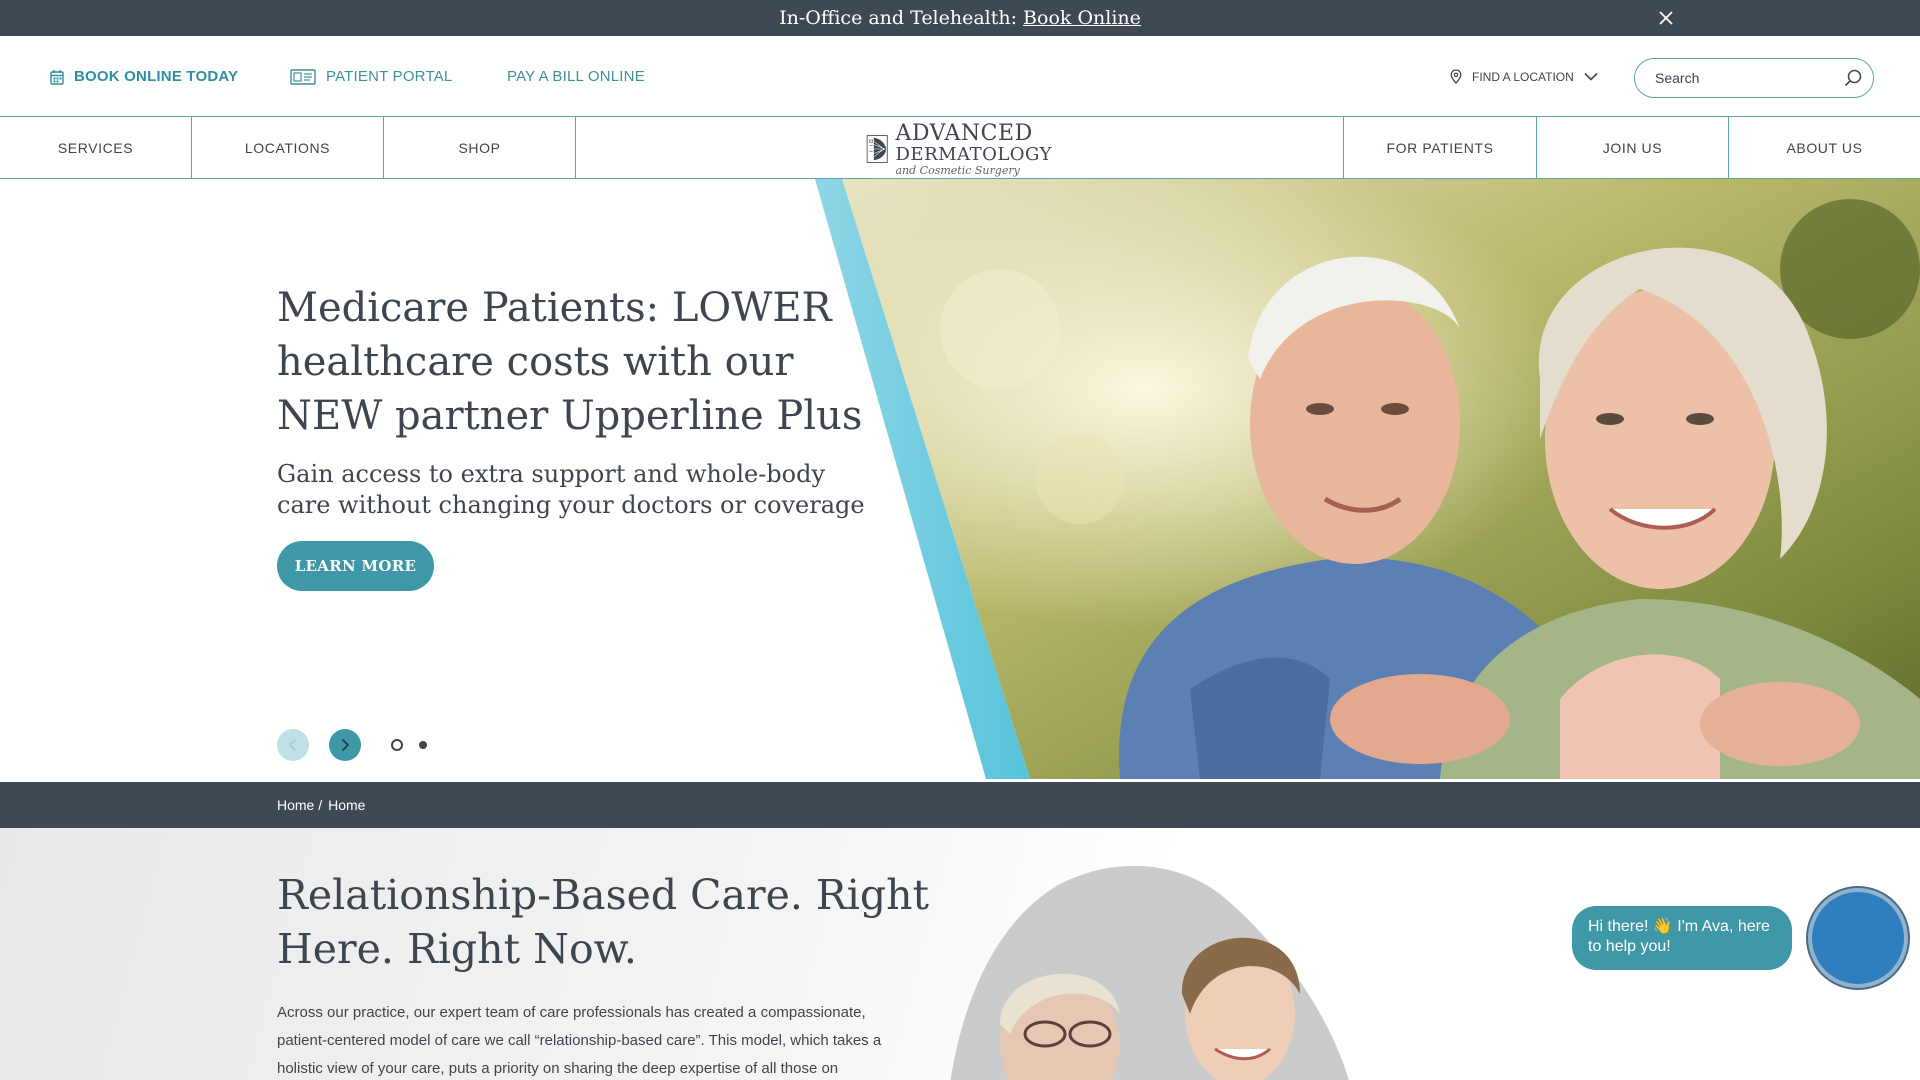 The height and width of the screenshot is (1080, 1920). Describe the element at coordinates (1456, 76) in the screenshot. I see `map-pin-icon` at that location.